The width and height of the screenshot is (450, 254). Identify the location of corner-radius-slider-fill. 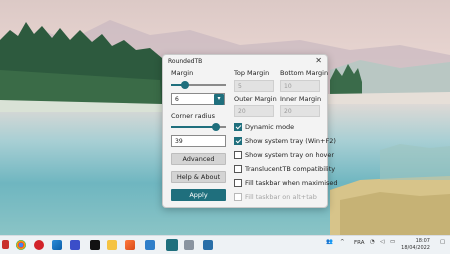
(193, 127).